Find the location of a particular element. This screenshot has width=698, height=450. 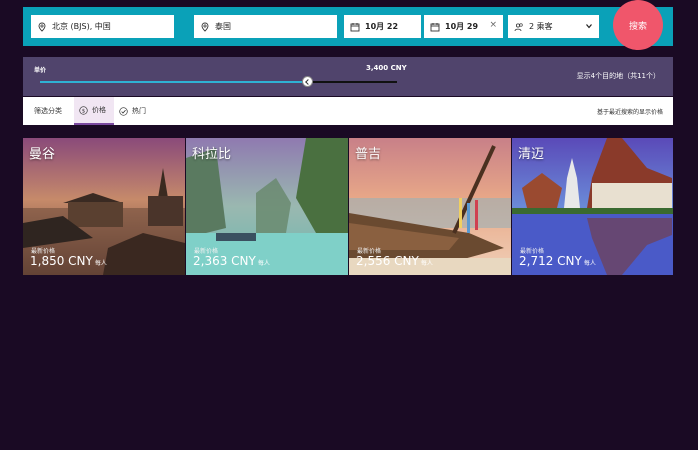

destination-price: 2,556 CNY 每人 is located at coordinates (394, 261).